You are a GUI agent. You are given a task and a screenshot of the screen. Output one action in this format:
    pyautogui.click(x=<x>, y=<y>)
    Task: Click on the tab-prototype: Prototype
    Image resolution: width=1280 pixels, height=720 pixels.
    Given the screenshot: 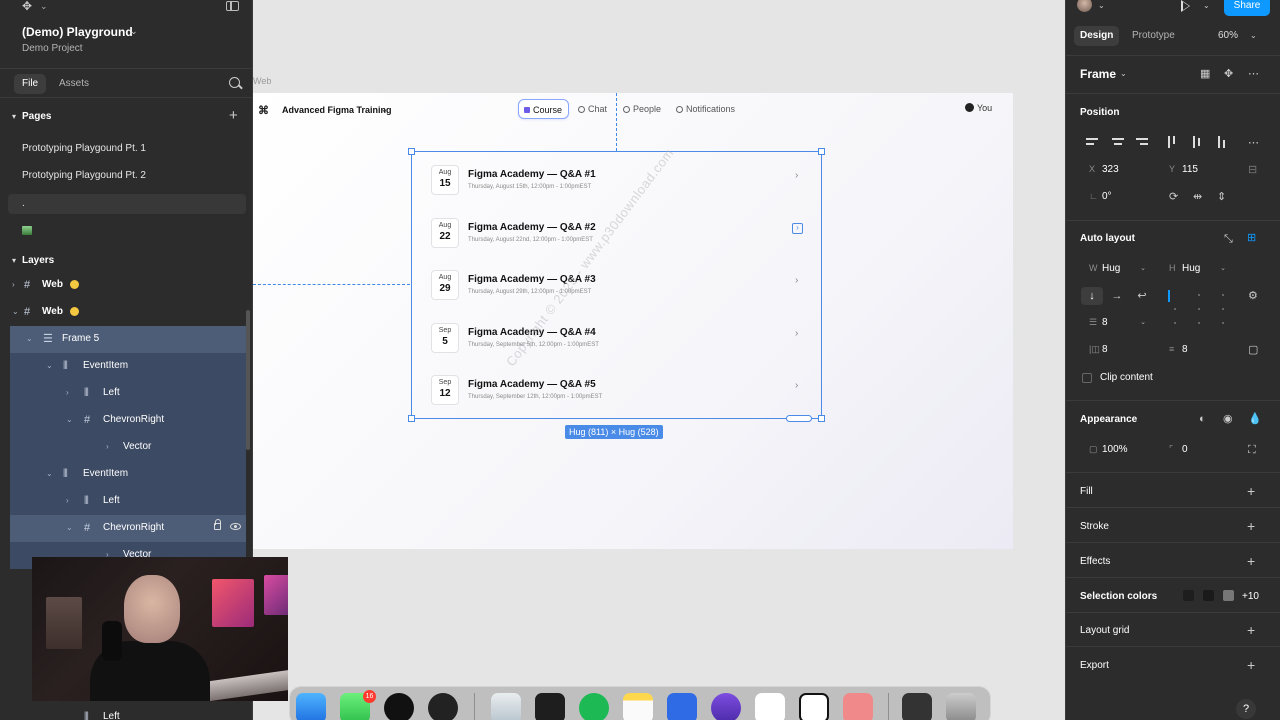 What is the action you would take?
    pyautogui.click(x=1153, y=36)
    